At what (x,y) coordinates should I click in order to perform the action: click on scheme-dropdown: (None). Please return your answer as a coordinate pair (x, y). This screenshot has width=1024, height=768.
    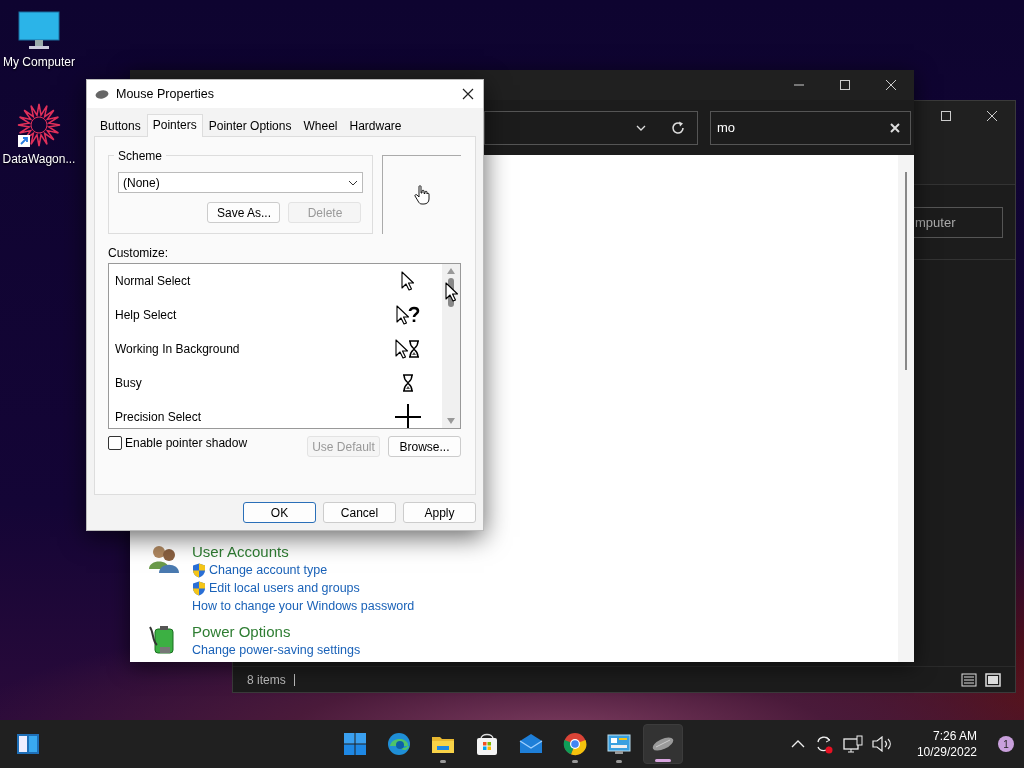
    Looking at the image, I should click on (241, 182).